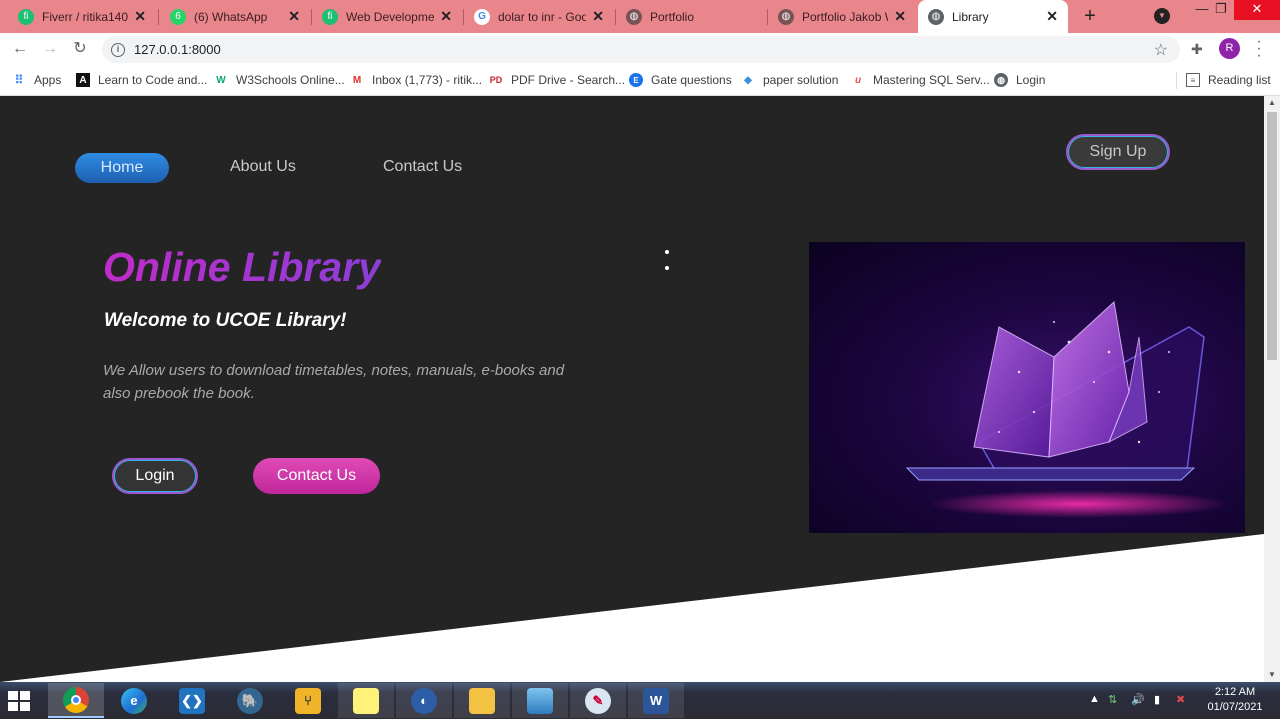 This screenshot has height=719, width=1280. I want to click on bookmark-star-icon: ☆, so click(1161, 50).